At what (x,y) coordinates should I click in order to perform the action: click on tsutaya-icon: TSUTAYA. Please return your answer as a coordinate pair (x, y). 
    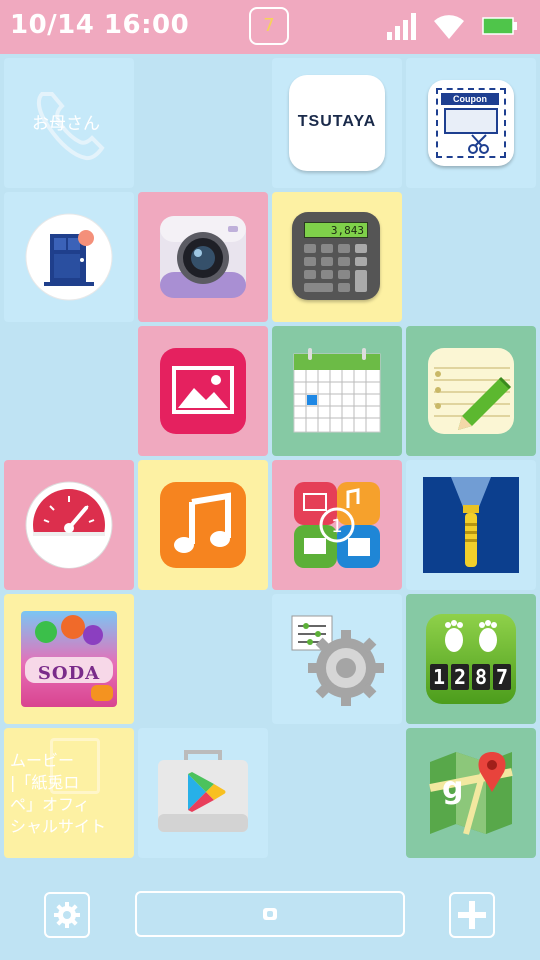
    Looking at the image, I should click on (337, 123).